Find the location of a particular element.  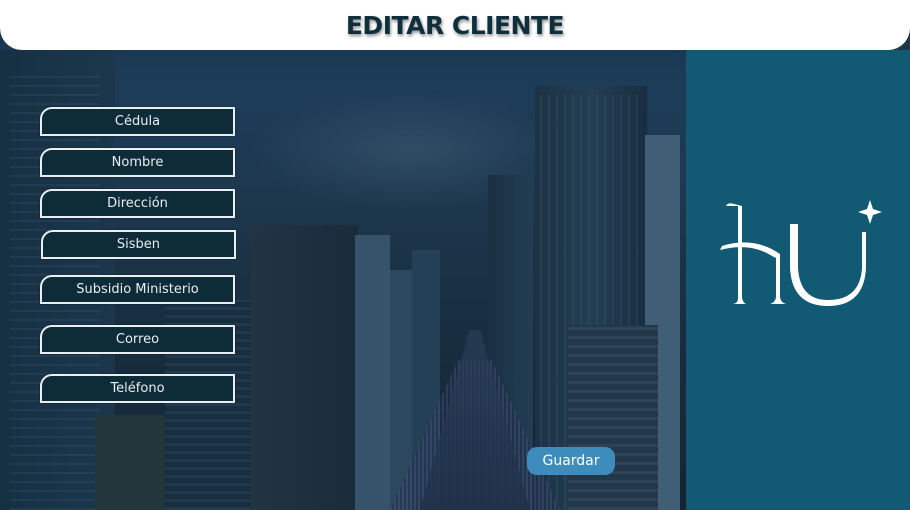

page-header: EDITAR CLIENTE is located at coordinates (455, 25).